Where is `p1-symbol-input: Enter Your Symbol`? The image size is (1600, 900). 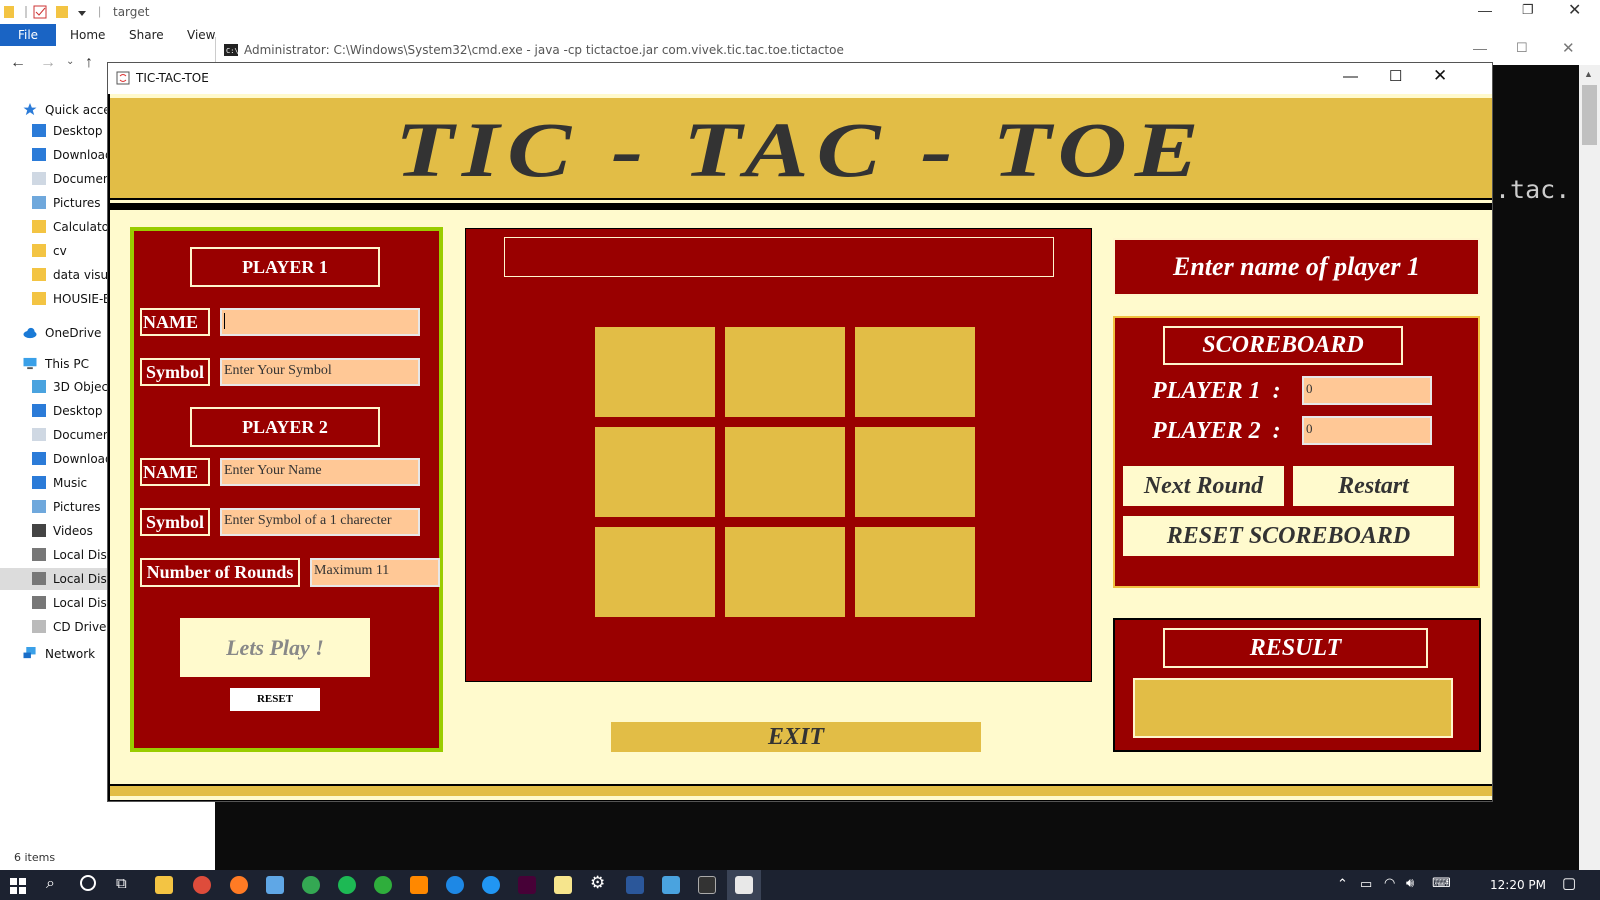
p1-symbol-input: Enter Your Symbol is located at coordinates (320, 372).